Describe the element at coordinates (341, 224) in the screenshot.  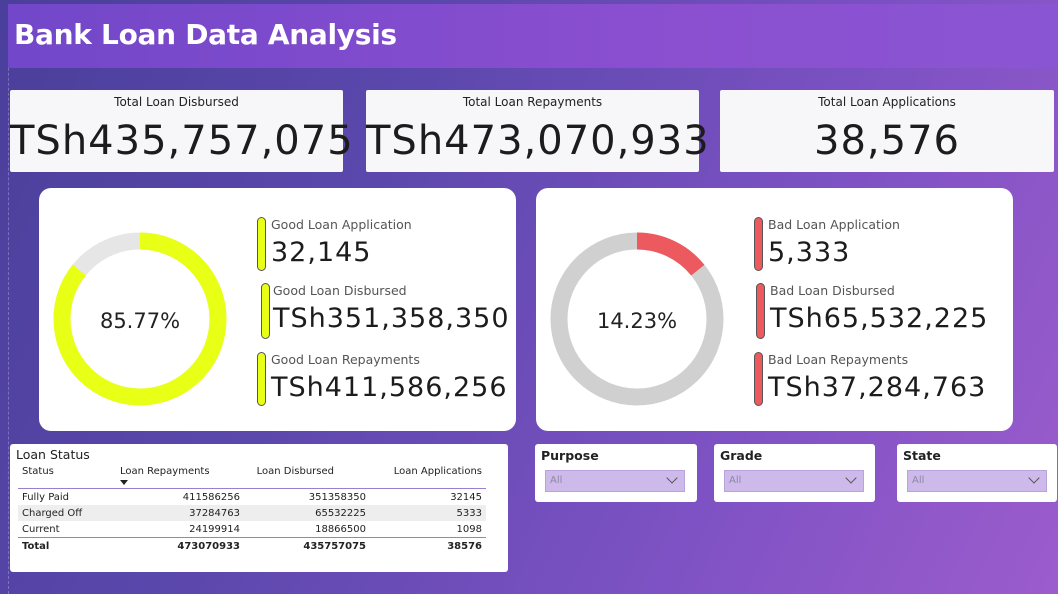
I see `metric-label: Good Loan Application` at that location.